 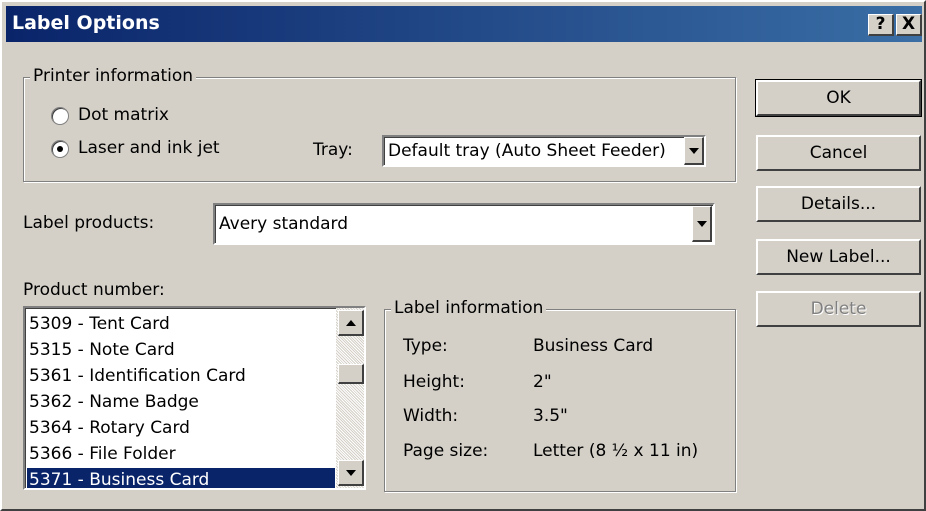 I want to click on dot-matrix-label: Dot matrix, so click(x=123, y=115).